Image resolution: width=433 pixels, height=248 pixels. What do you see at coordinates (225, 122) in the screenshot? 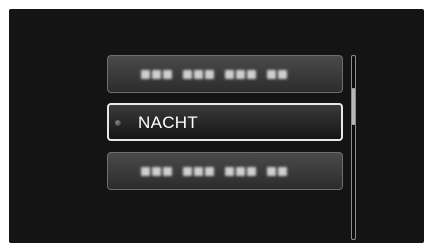
I see `menu-item-nacht: NACHT` at bounding box center [225, 122].